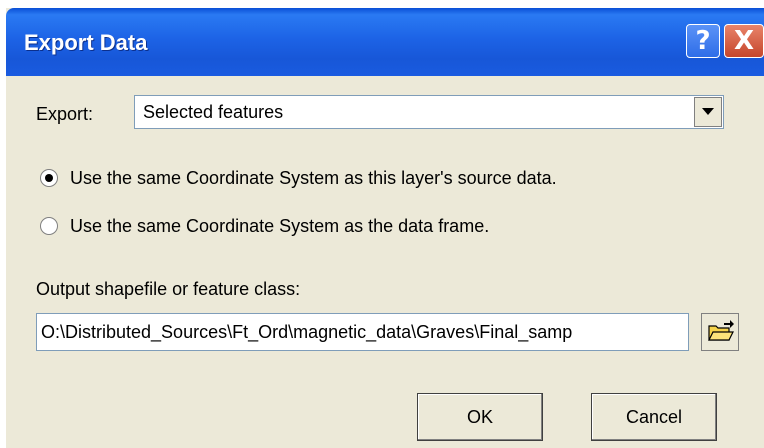 This screenshot has width=764, height=448. Describe the element at coordinates (49, 226) in the screenshot. I see `radio-data-frame` at that location.